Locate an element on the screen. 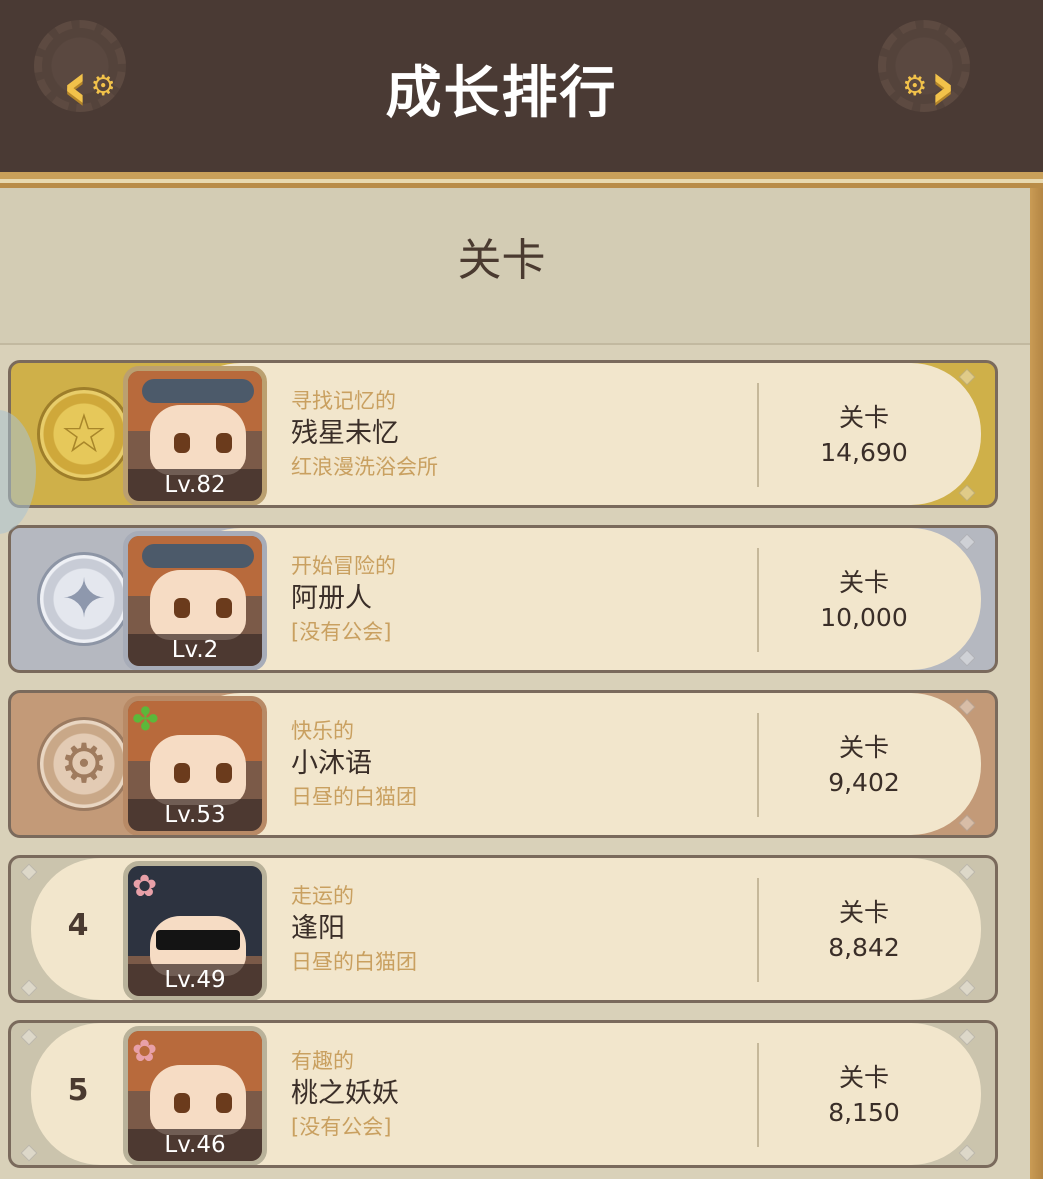 Image resolution: width=1043 pixels, height=1179 pixels. player-info: 快乐的 小沐语 日昼的白猫团 is located at coordinates (511, 764).